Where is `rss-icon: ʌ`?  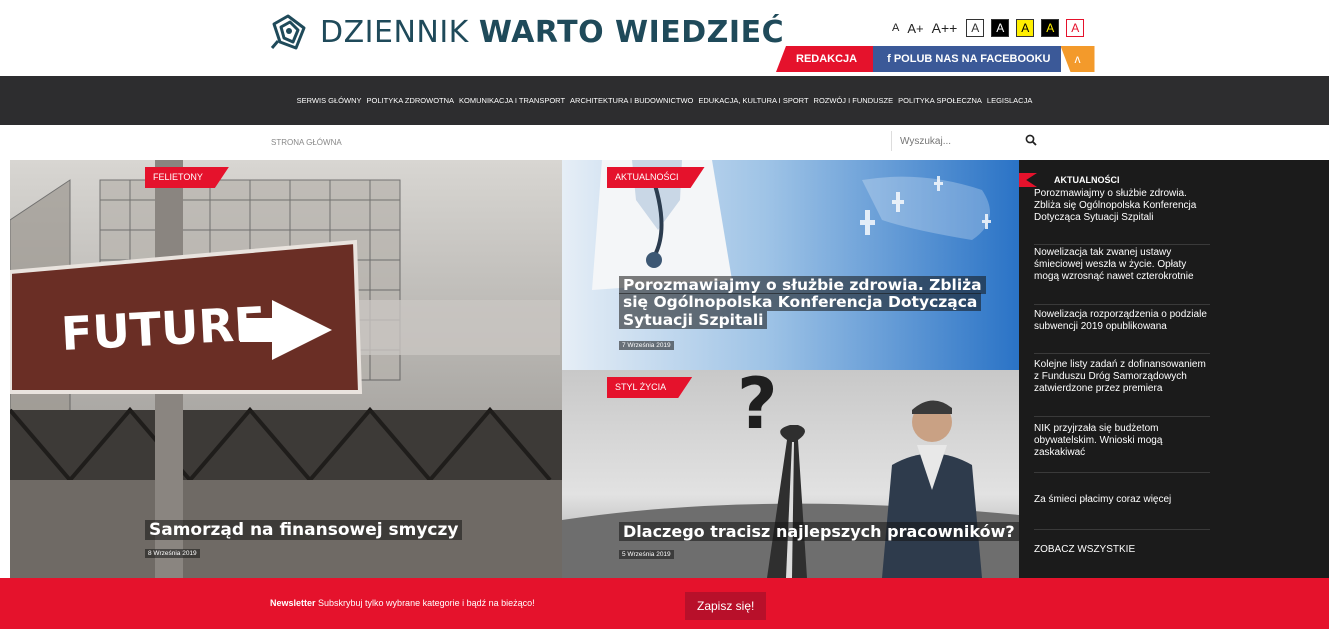 rss-icon: ʌ is located at coordinates (1077, 59).